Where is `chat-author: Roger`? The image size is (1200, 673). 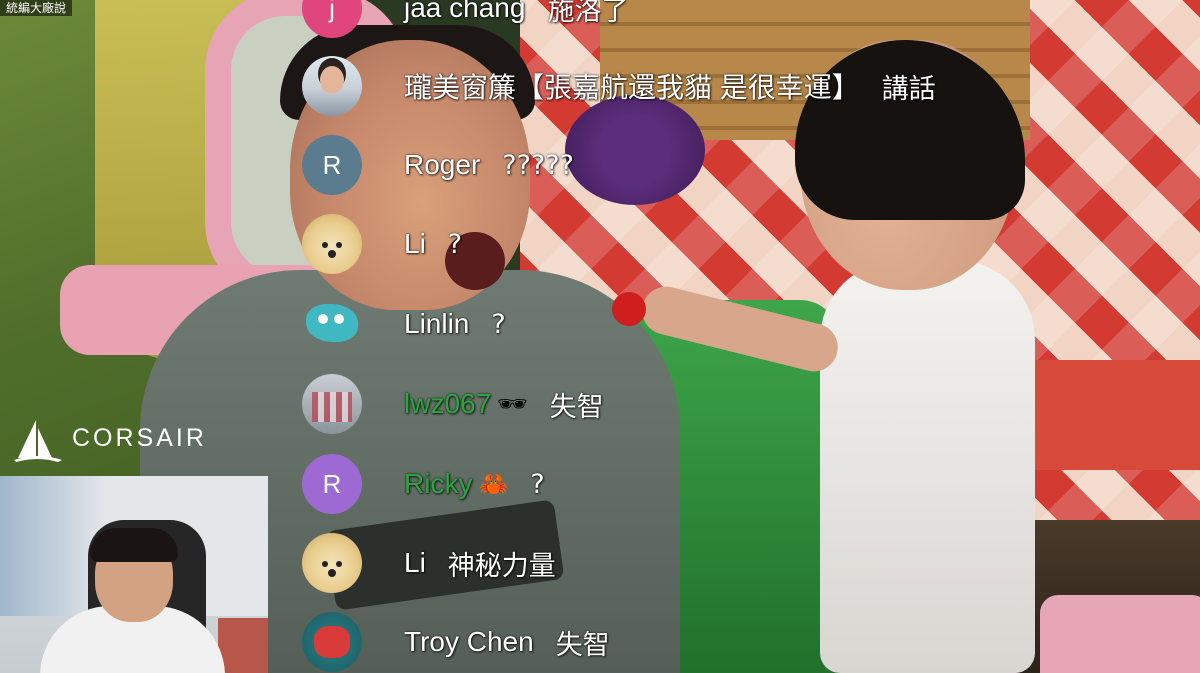
chat-author: Roger is located at coordinates (442, 165).